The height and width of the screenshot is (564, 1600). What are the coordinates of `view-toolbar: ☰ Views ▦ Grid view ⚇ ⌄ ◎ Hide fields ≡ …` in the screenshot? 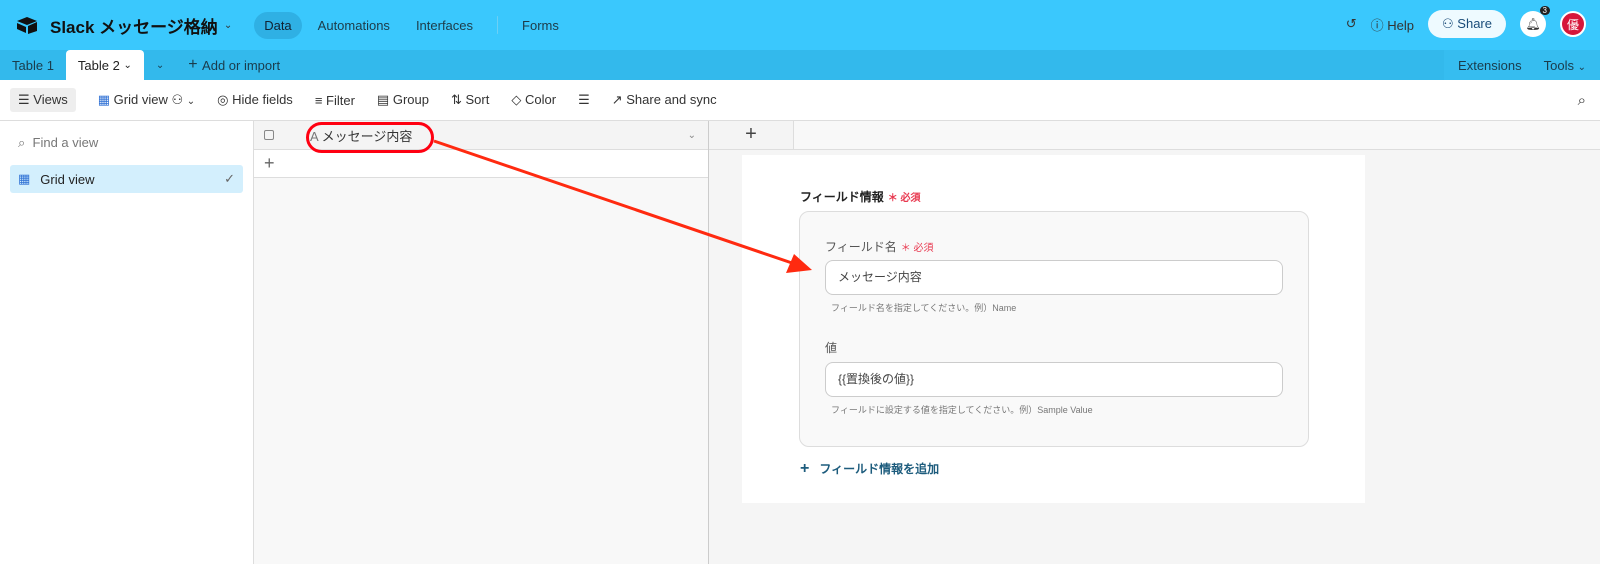 It's located at (800, 100).